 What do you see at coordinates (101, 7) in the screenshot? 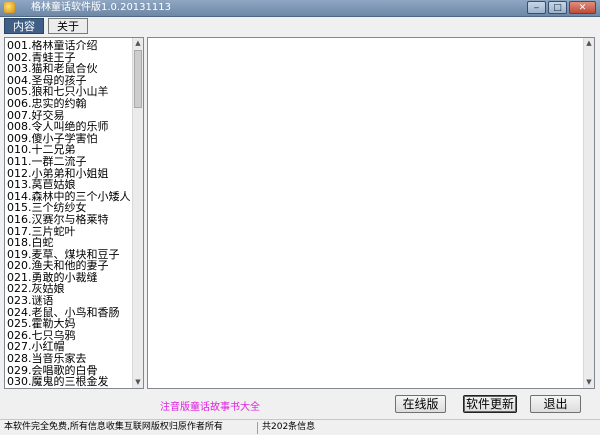
I see `window-title: 格林童话软件版1.0.20131113` at bounding box center [101, 7].